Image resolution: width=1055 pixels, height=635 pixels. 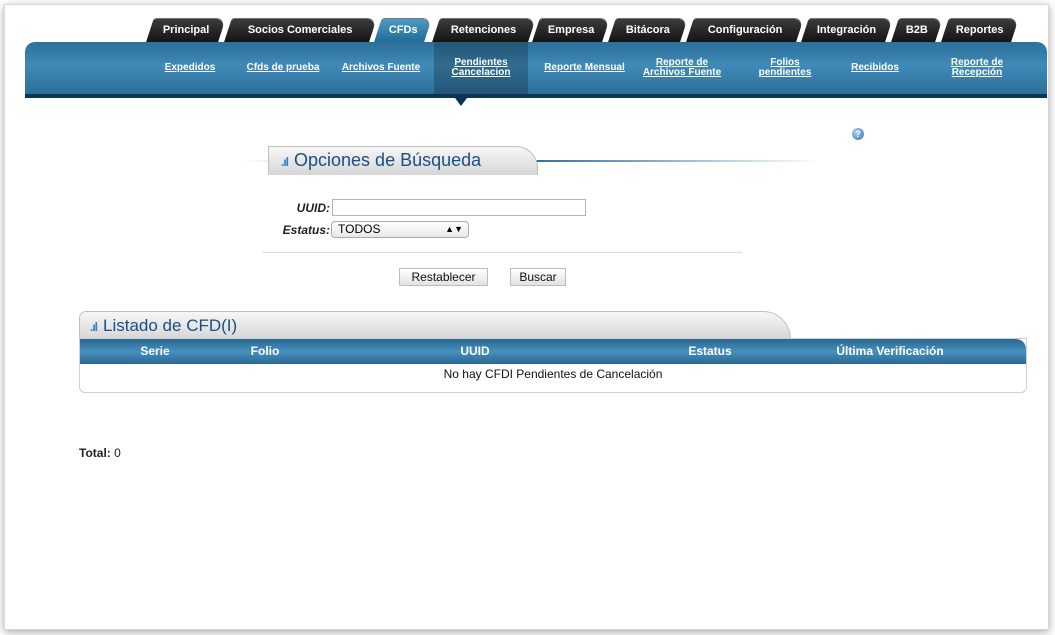 What do you see at coordinates (265, 351) in the screenshot?
I see `column-folio: Folio` at bounding box center [265, 351].